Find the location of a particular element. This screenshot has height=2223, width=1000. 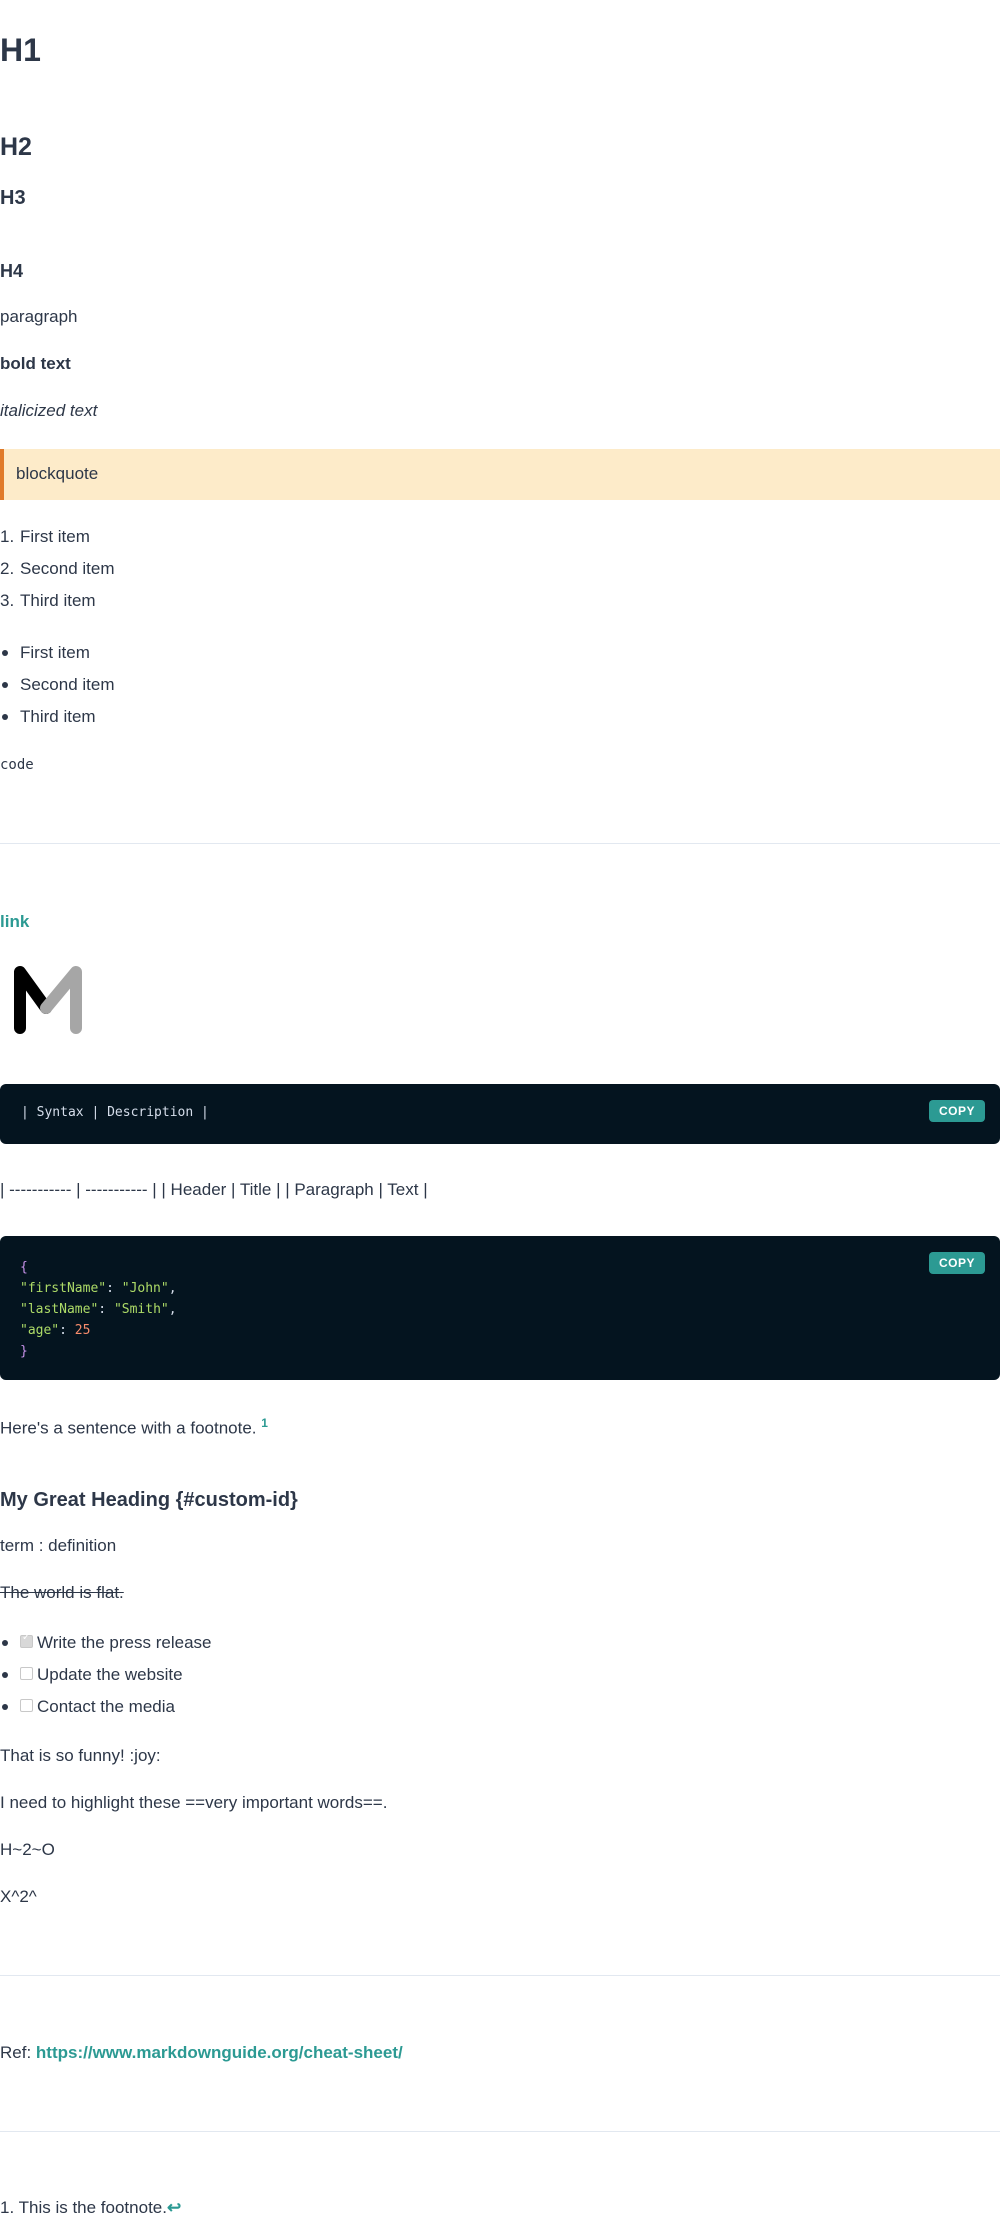

heading-h3: H3 is located at coordinates (13, 198).